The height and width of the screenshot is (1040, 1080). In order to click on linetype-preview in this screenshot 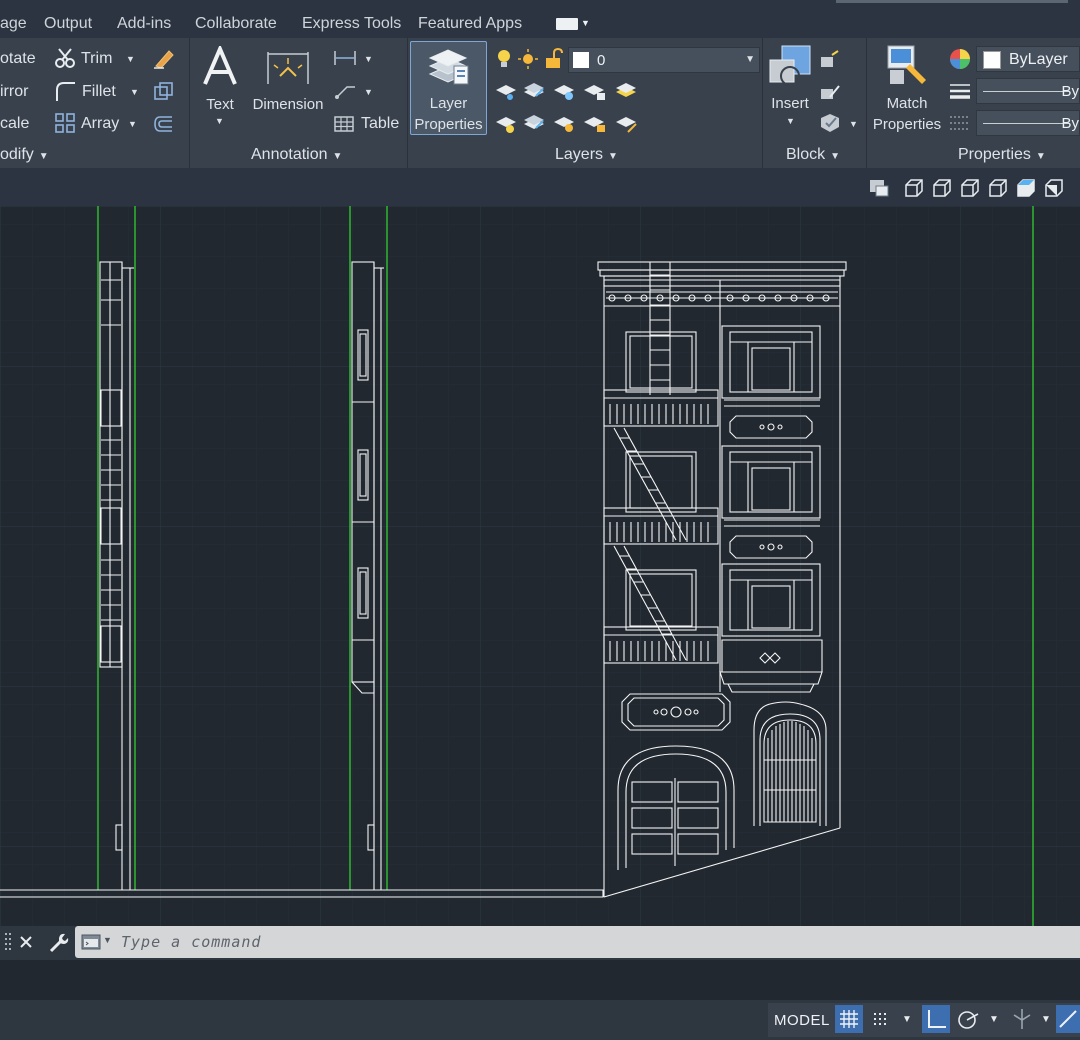, I will do `click(1026, 123)`.